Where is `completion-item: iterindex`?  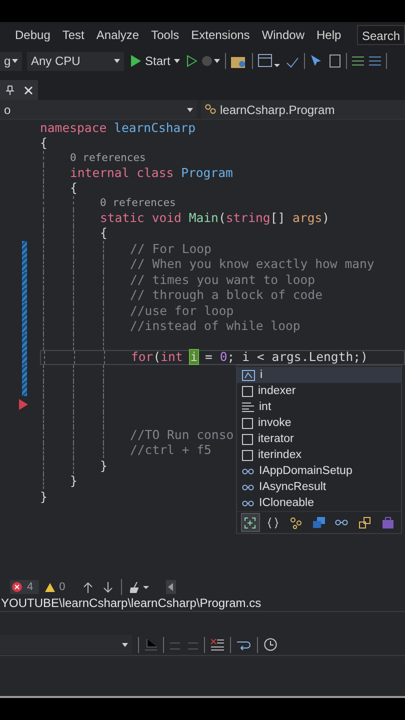
completion-item: iterindex is located at coordinates (319, 455).